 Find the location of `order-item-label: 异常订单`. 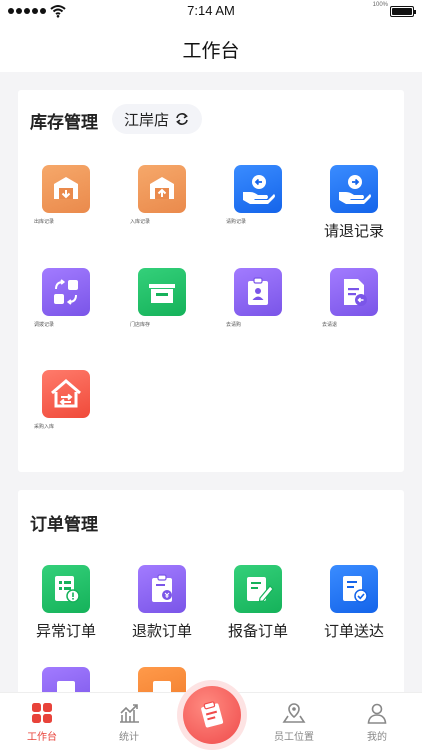

order-item-label: 异常订单 is located at coordinates (65, 631).